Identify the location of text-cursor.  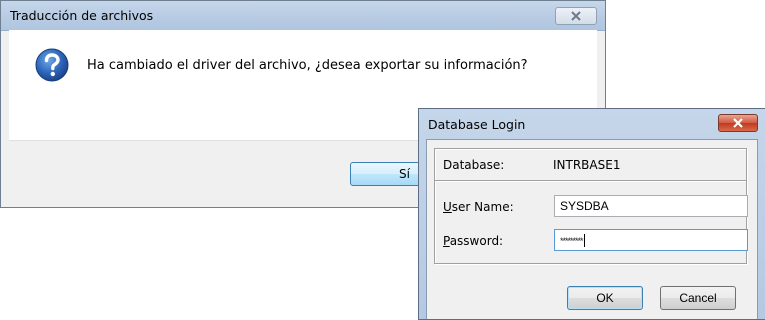
(584, 241).